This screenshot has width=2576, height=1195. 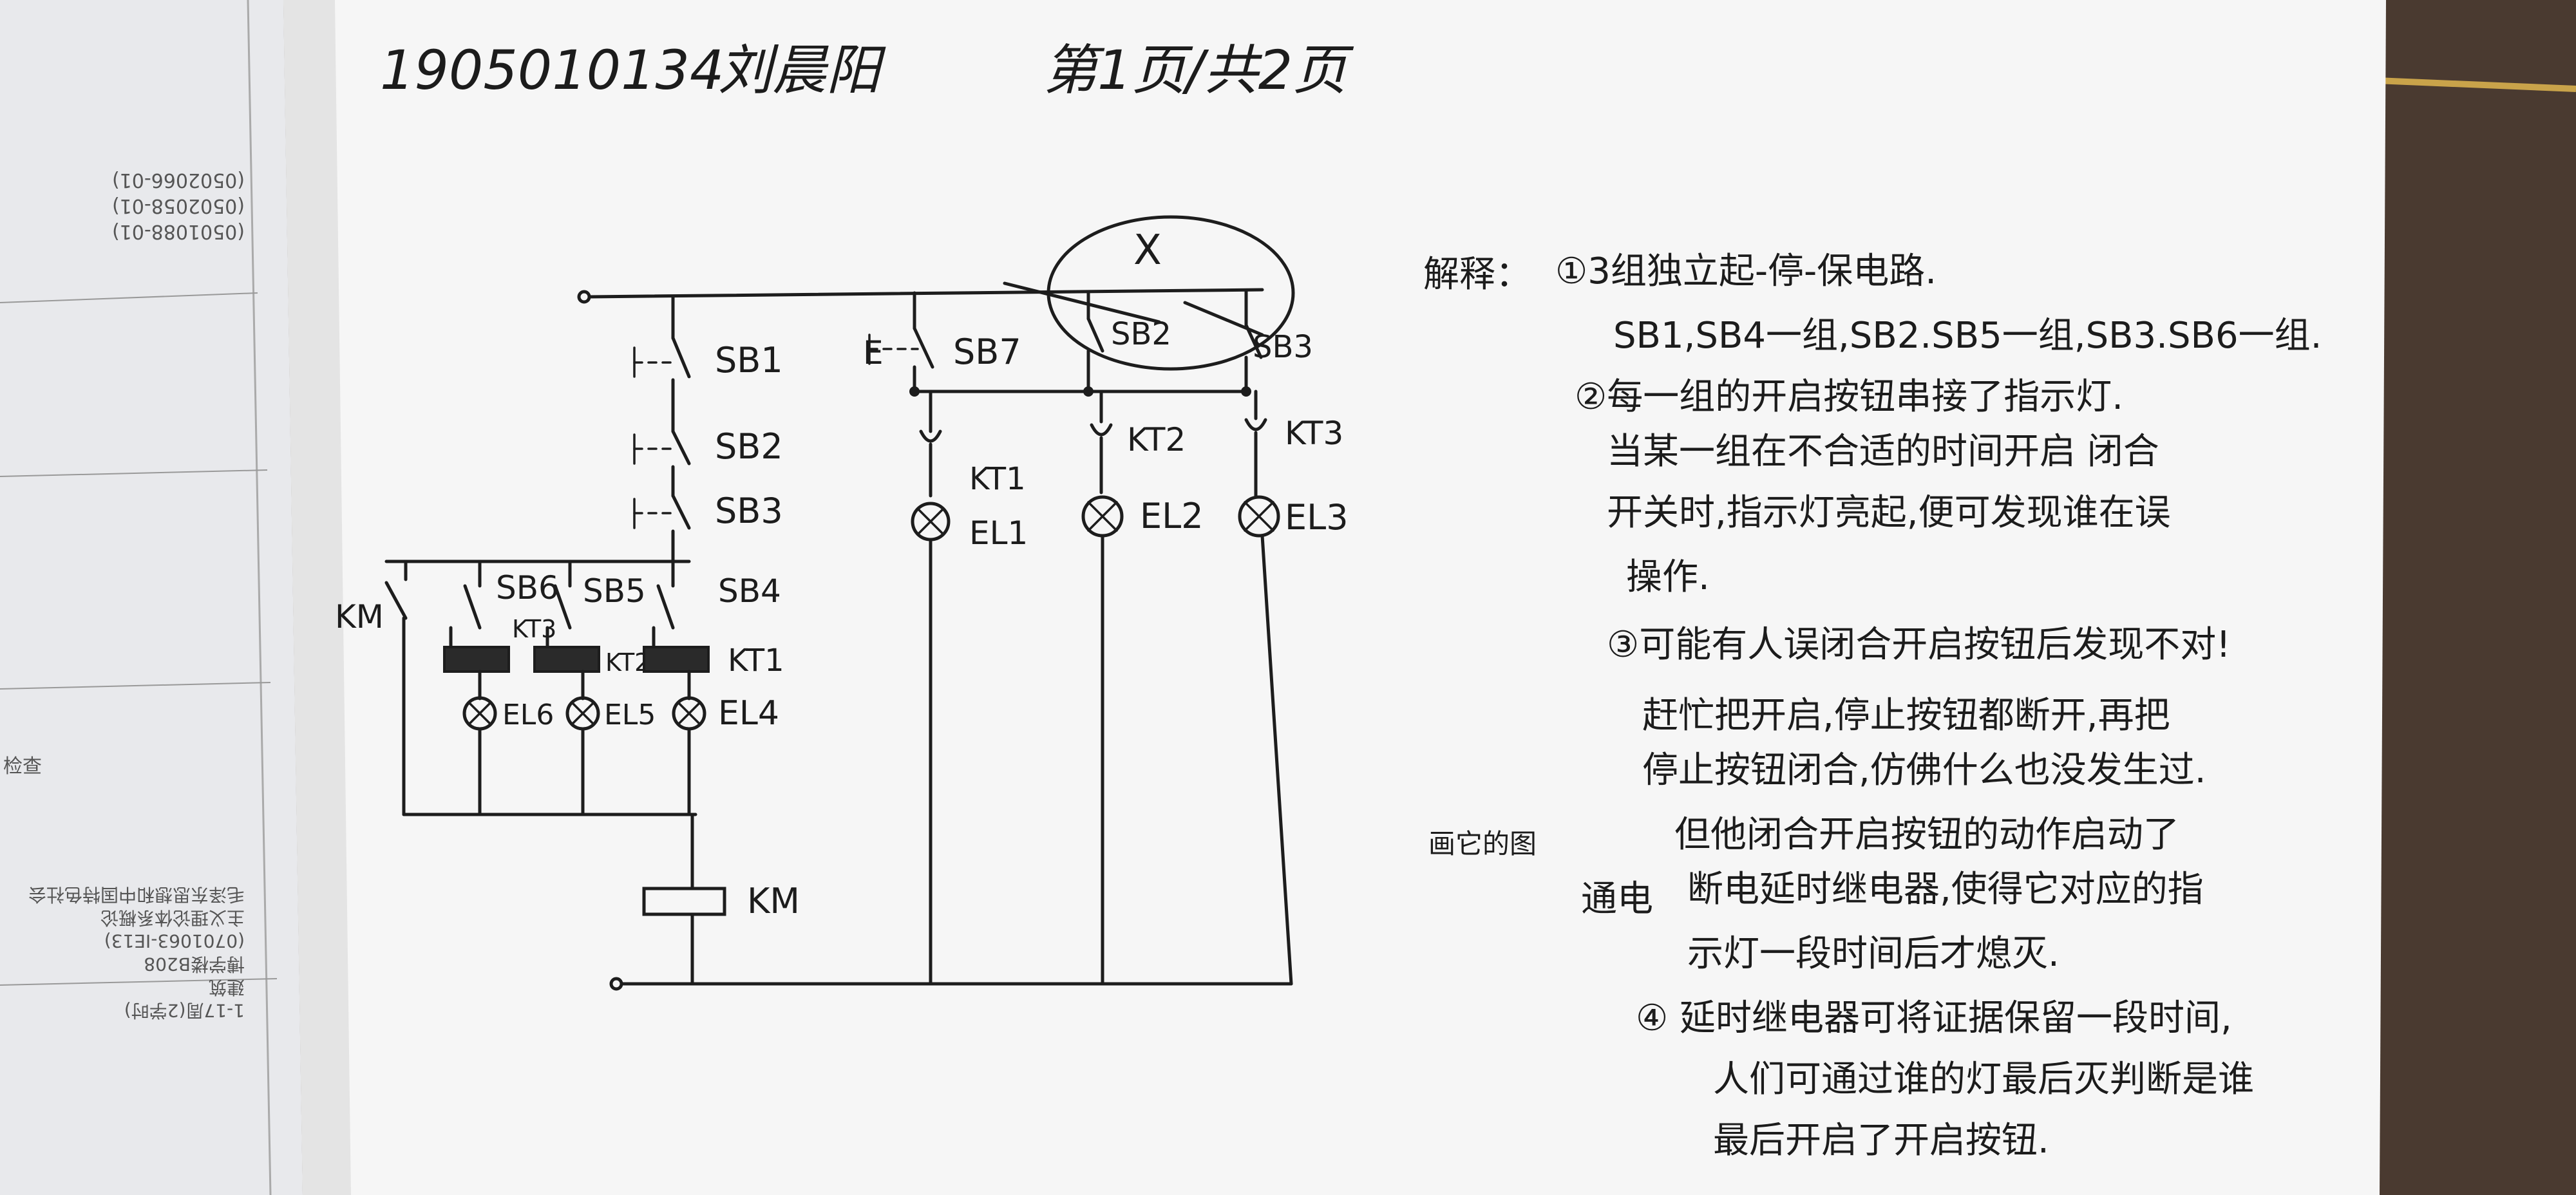 I want to click on relay-kt3-block, so click(x=477, y=659).